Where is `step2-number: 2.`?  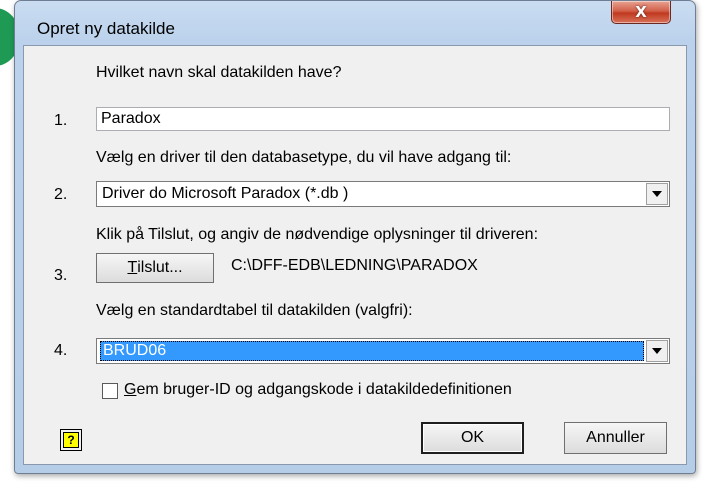 step2-number: 2. is located at coordinates (61, 194).